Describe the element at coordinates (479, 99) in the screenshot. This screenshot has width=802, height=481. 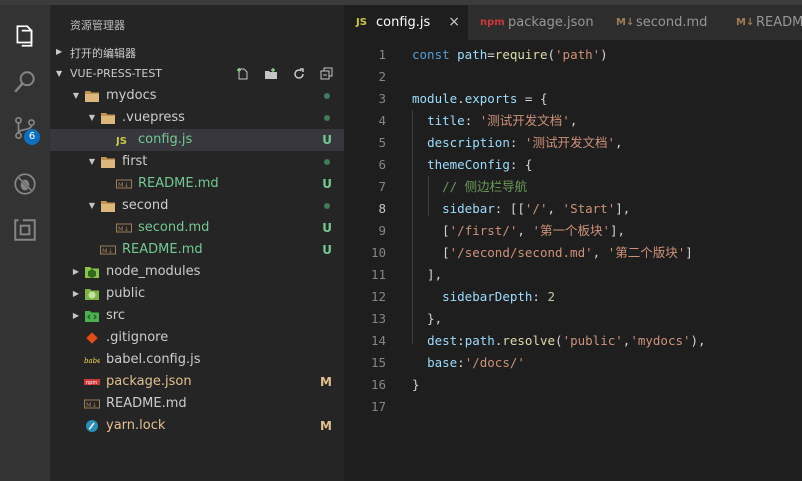
I see `code-line: module.exports = {` at that location.